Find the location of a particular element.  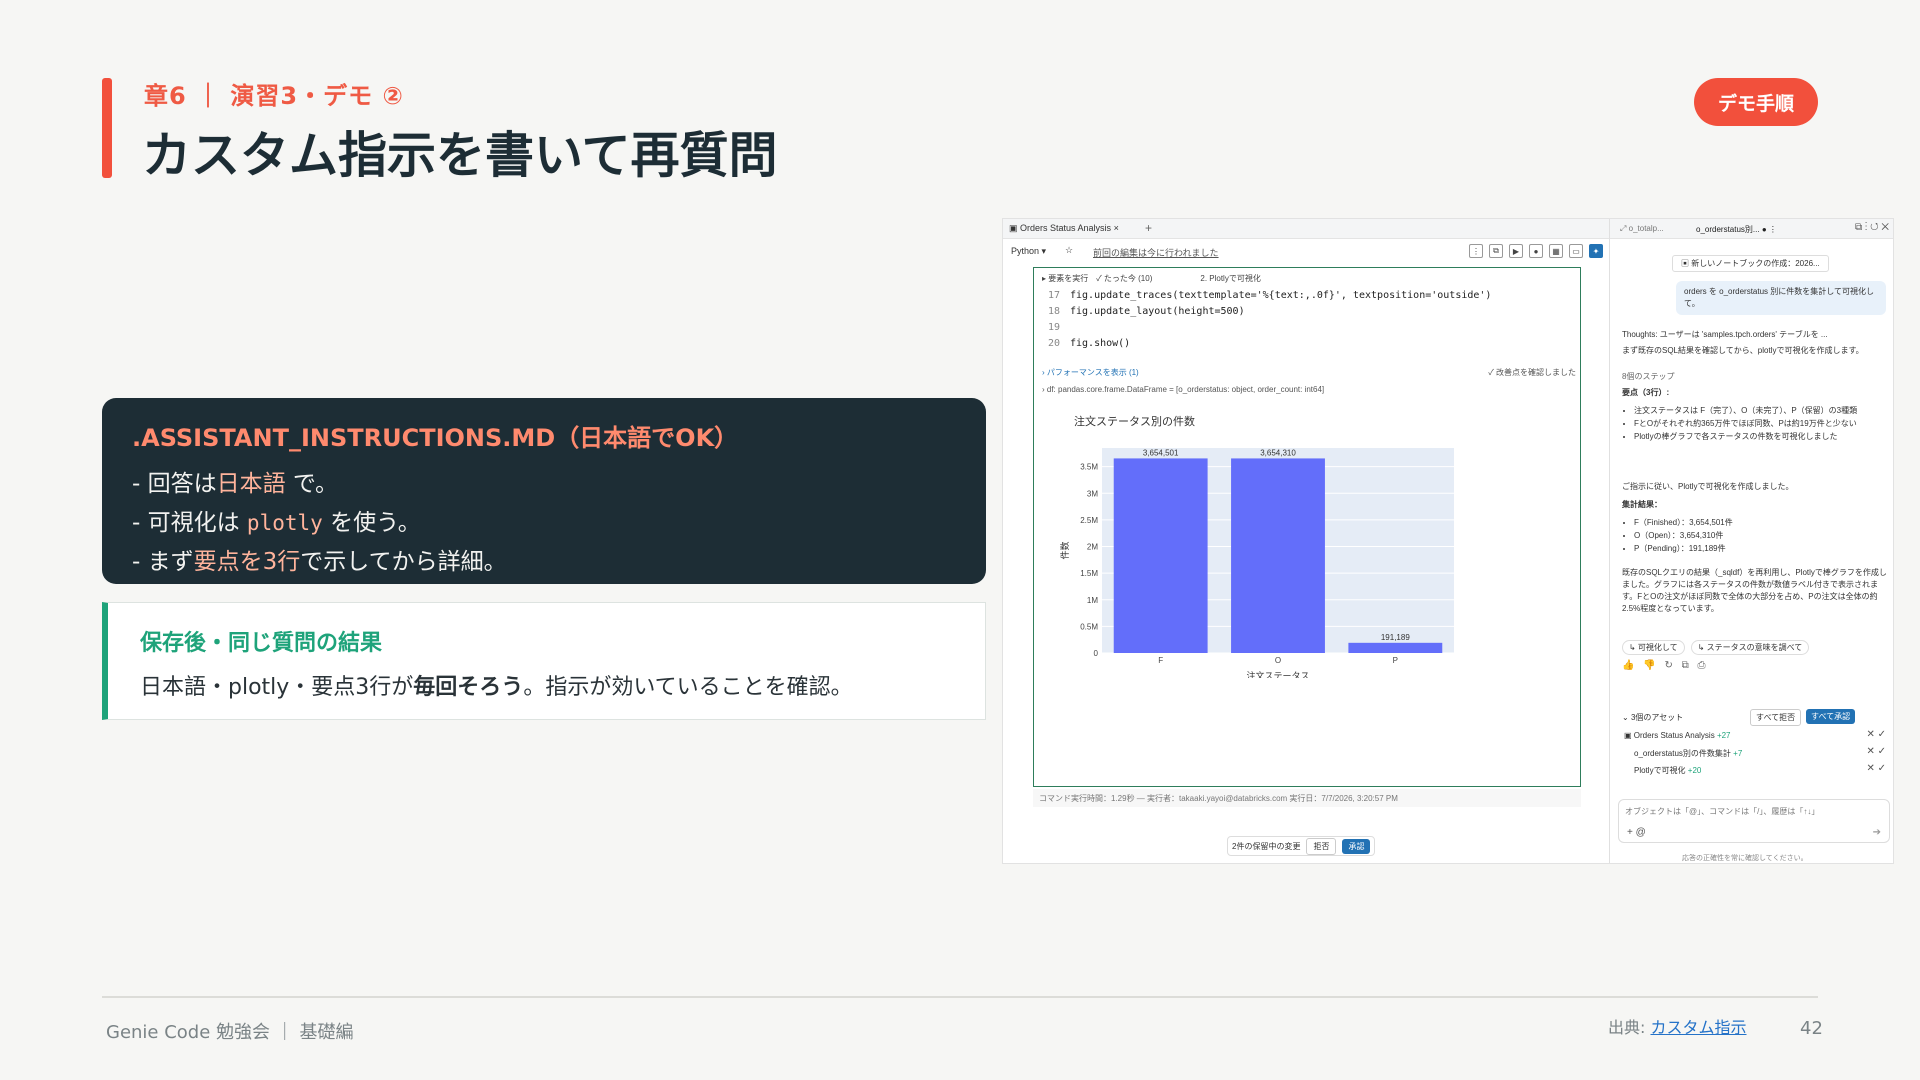

user-message: orders を o_orderstatus 別に件数を集計して可視化して。 is located at coordinates (1781, 298).